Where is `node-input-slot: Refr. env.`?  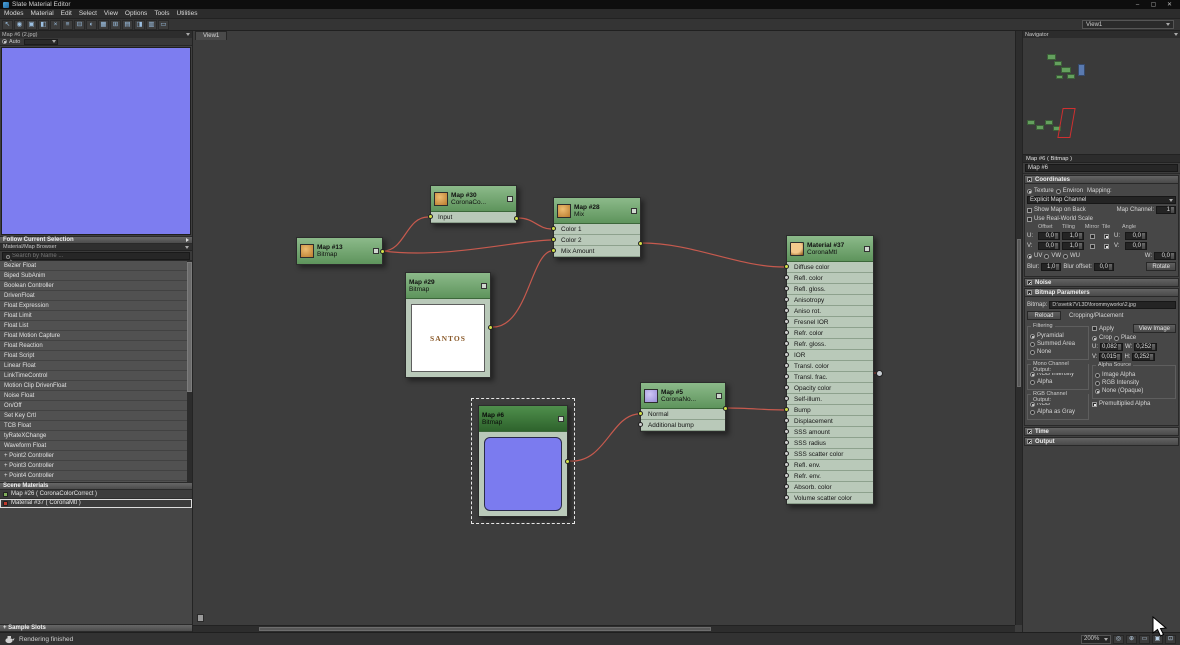
node-input-slot: Refr. env. is located at coordinates (828, 476).